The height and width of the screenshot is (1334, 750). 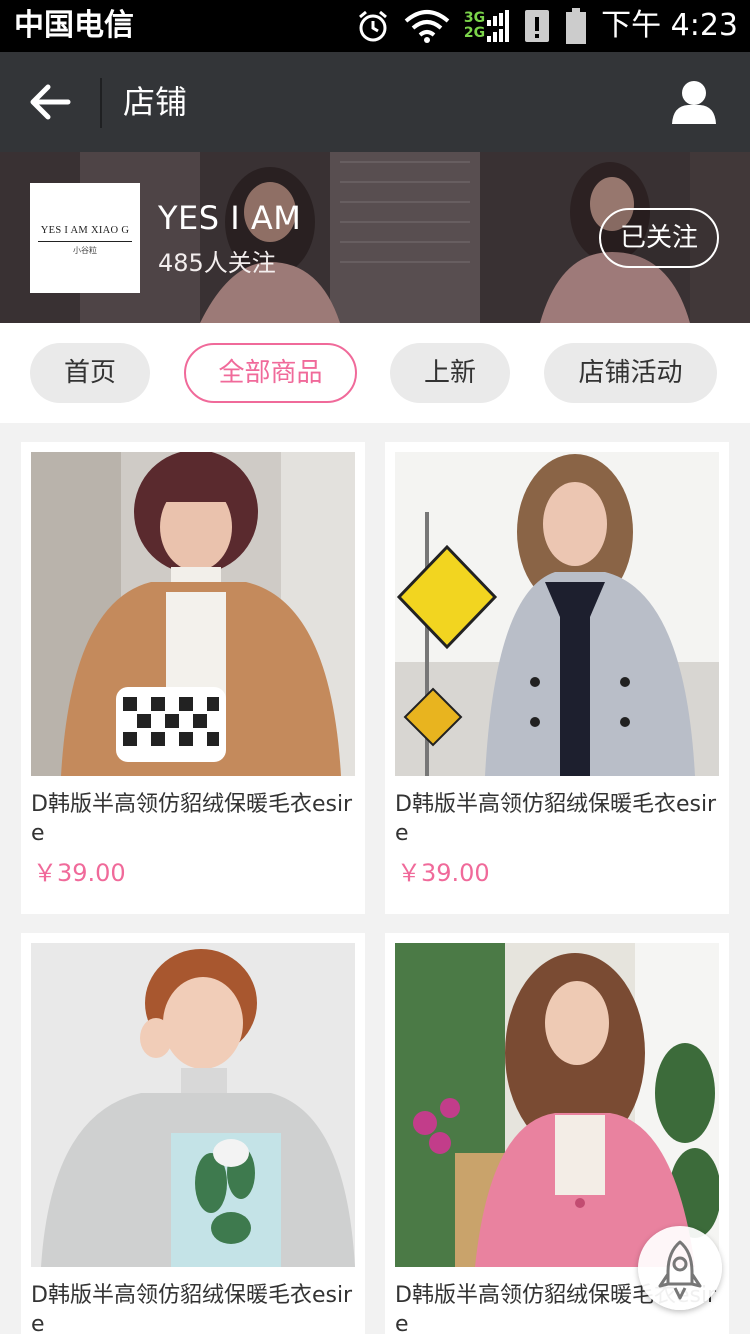 I want to click on tab-shop-events: 店铺活动, so click(x=630, y=373).